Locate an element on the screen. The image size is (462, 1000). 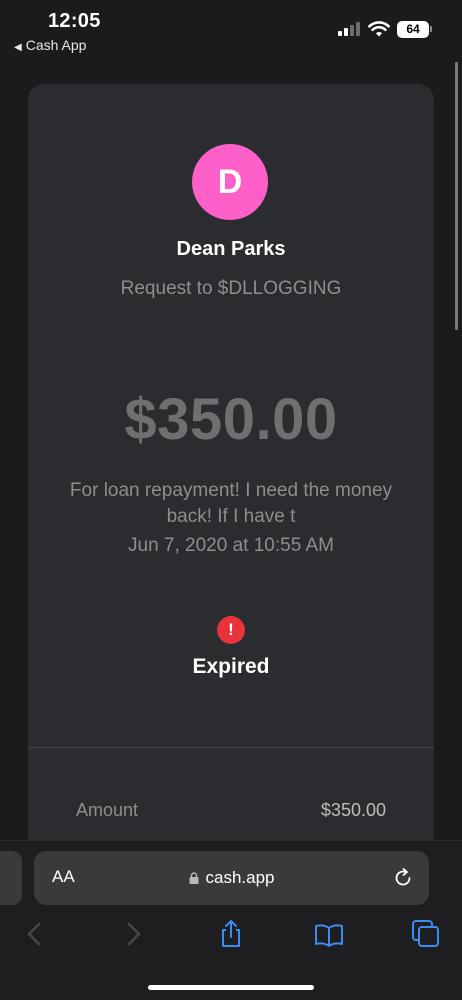
status-bar: 12:05 ◀ Cash App 64 is located at coordinates (231, 30).